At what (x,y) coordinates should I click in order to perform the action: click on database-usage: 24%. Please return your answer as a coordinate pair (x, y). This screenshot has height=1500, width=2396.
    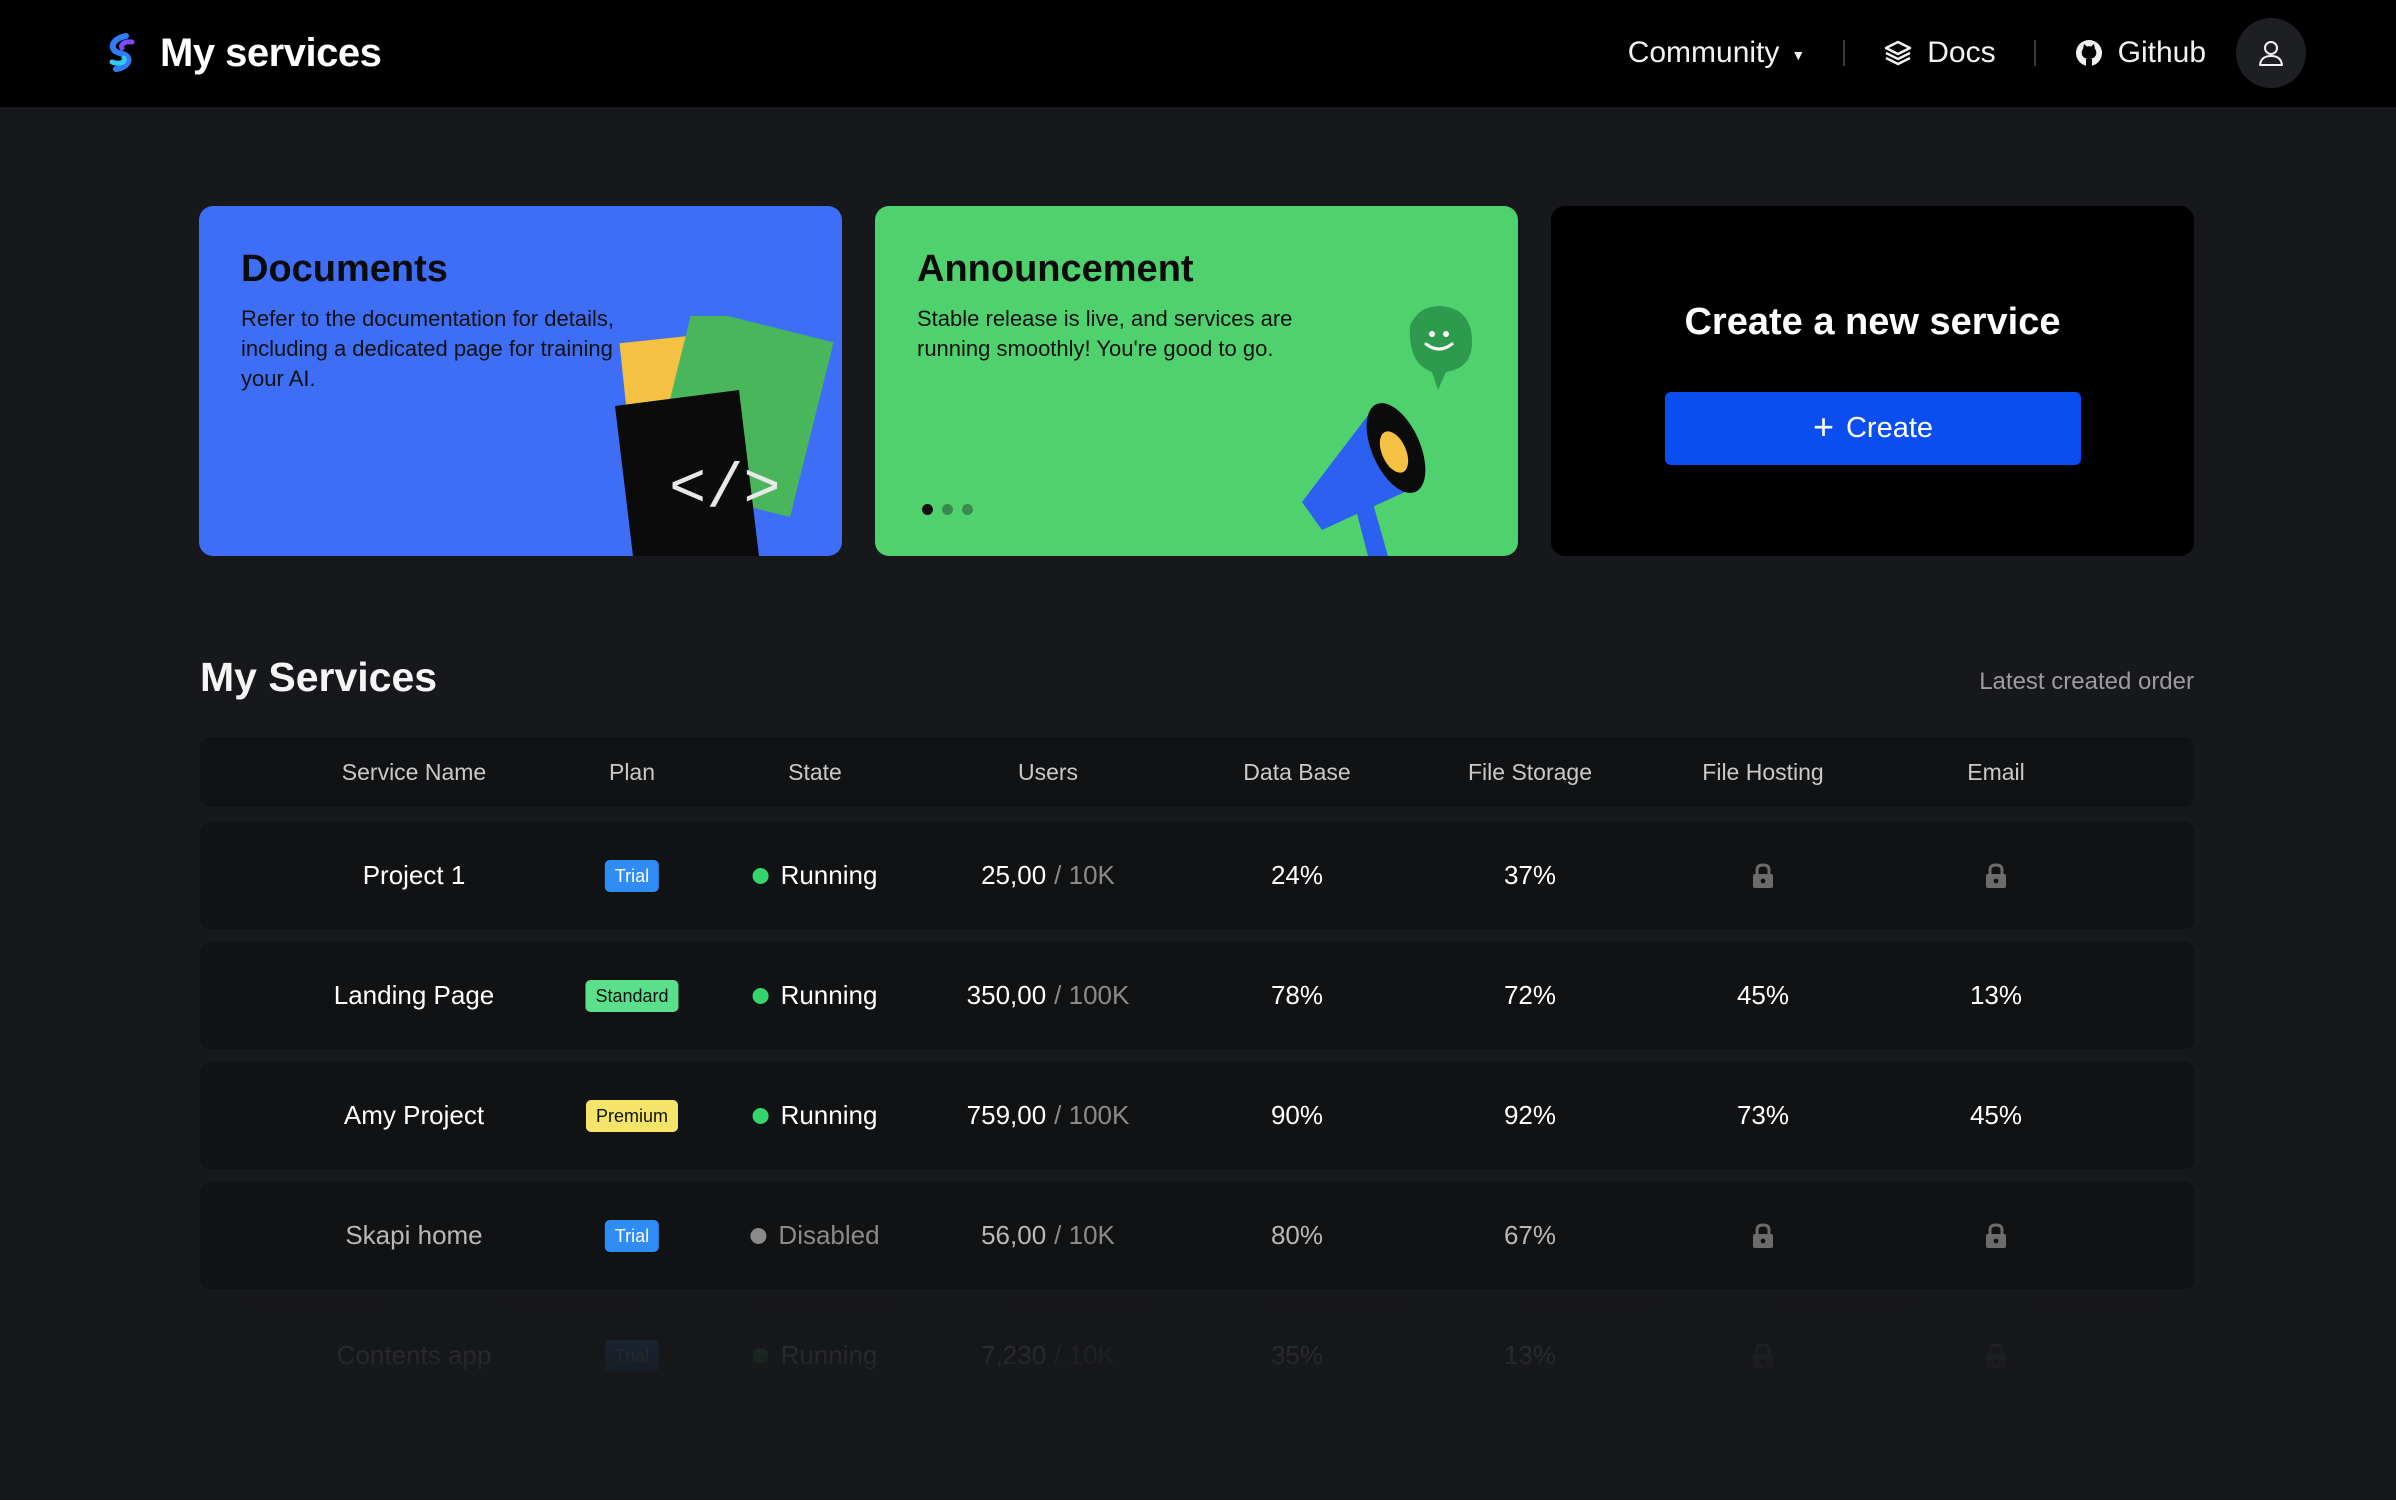
    Looking at the image, I should click on (1297, 875).